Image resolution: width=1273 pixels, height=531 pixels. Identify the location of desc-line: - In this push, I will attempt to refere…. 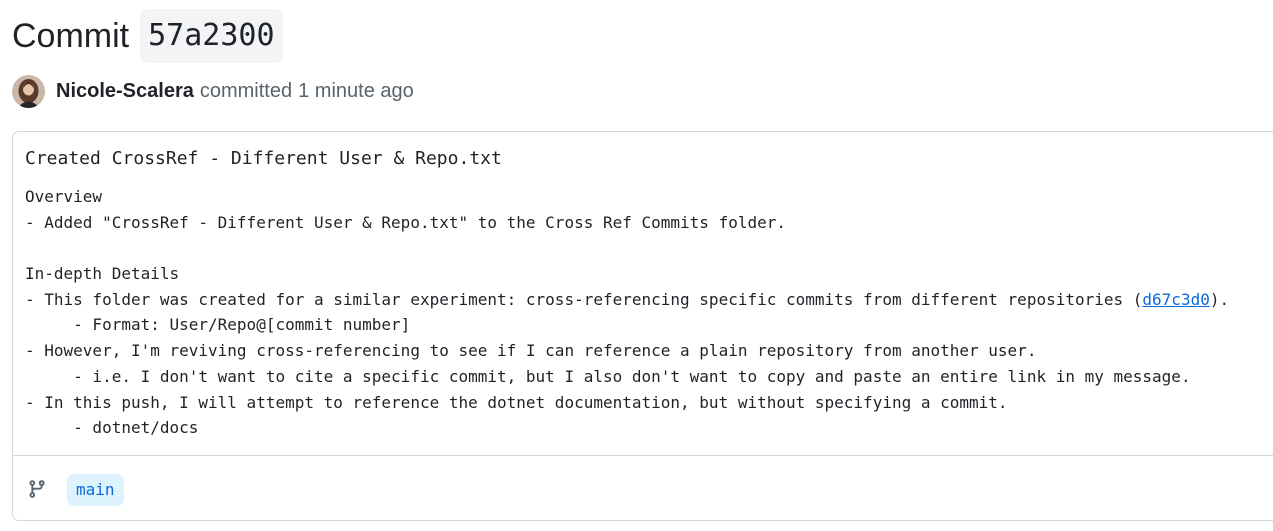
(516, 402).